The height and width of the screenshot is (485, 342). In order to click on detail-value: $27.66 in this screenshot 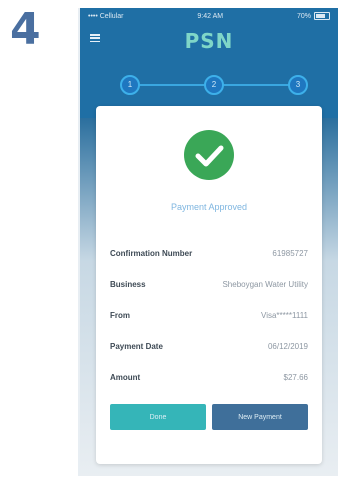, I will do `click(295, 377)`.